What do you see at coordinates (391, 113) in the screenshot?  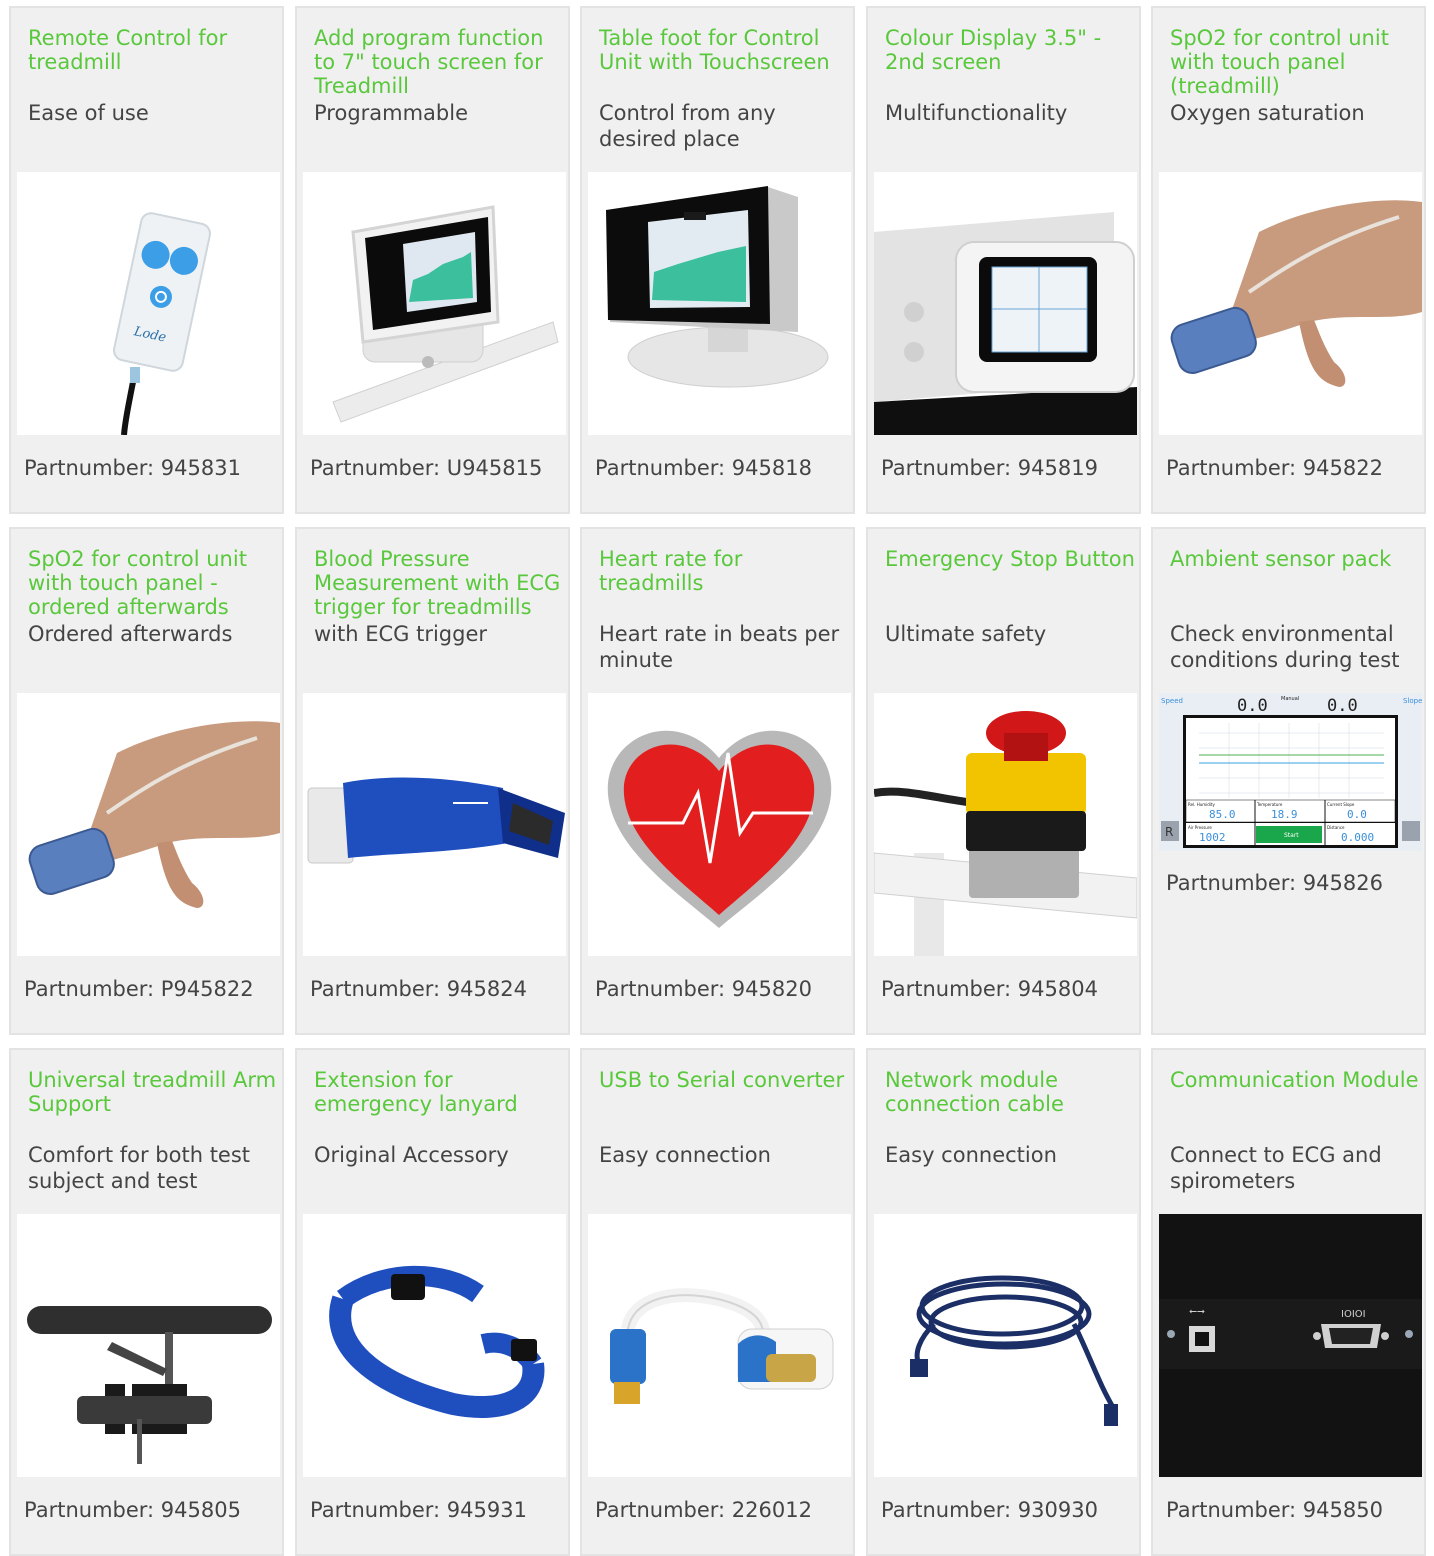 I see `product-subtitle: Programmable` at bounding box center [391, 113].